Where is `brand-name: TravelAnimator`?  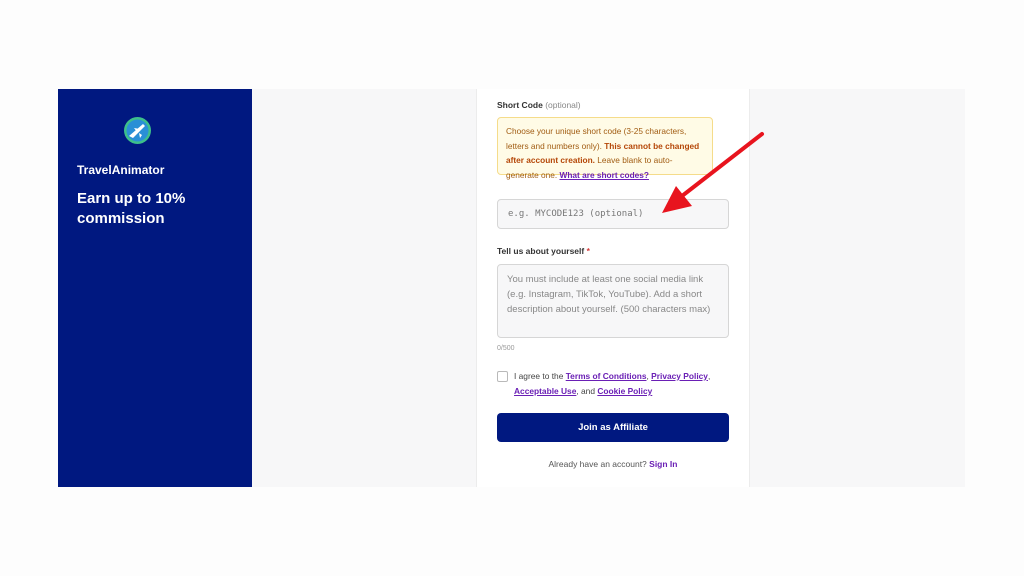 brand-name: TravelAnimator is located at coordinates (121, 170).